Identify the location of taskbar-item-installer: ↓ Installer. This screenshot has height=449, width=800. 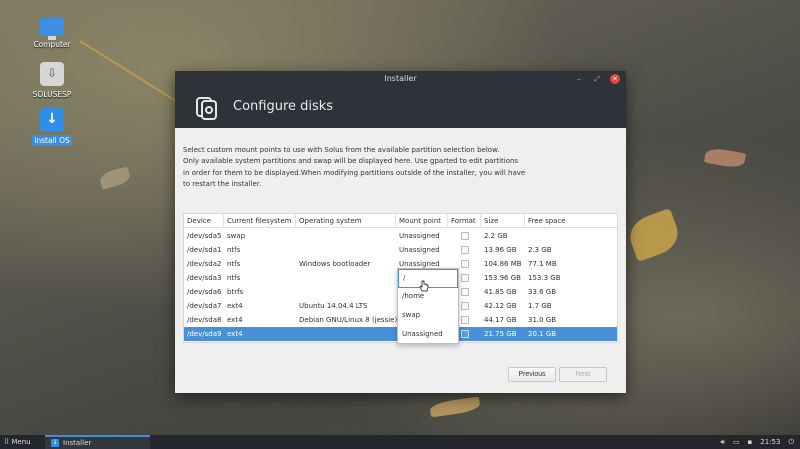
(97, 442).